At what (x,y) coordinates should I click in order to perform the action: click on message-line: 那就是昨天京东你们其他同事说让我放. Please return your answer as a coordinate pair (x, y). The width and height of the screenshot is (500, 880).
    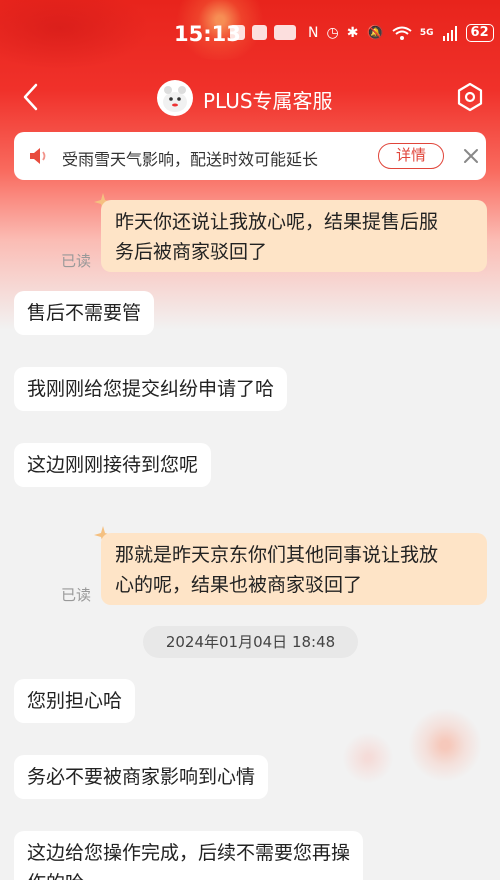
    Looking at the image, I should click on (277, 555).